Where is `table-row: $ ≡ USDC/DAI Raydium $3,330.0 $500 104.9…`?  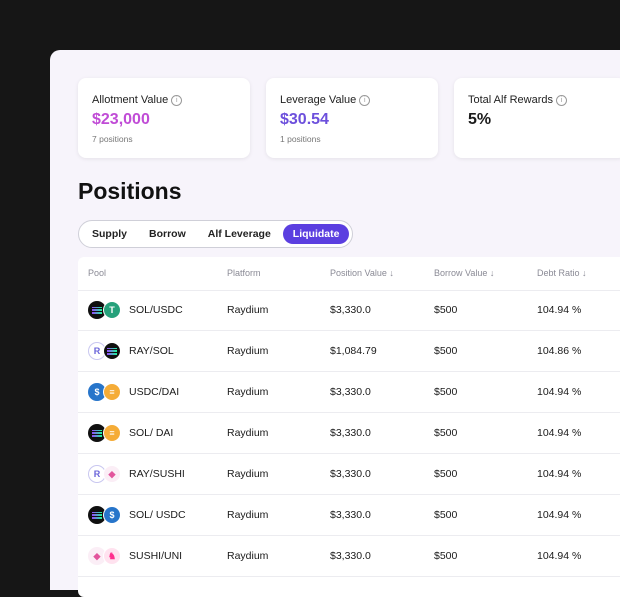
table-row: $ ≡ USDC/DAI Raydium $3,330.0 $500 104.9… is located at coordinates (349, 392).